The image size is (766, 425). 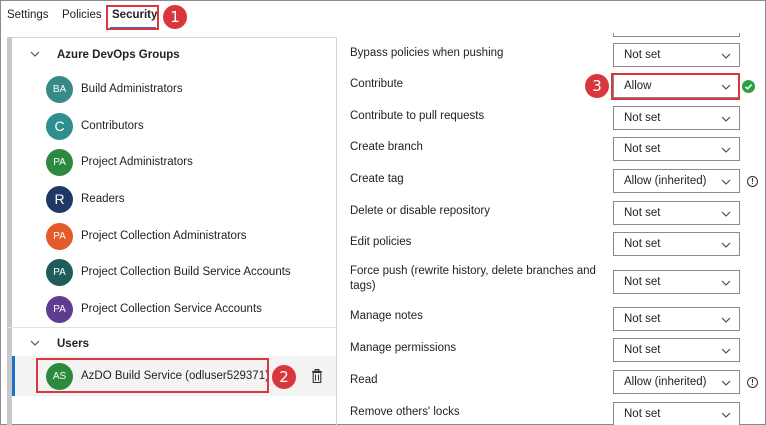 I want to click on group-label: Project Collection Administrators, so click(x=164, y=236).